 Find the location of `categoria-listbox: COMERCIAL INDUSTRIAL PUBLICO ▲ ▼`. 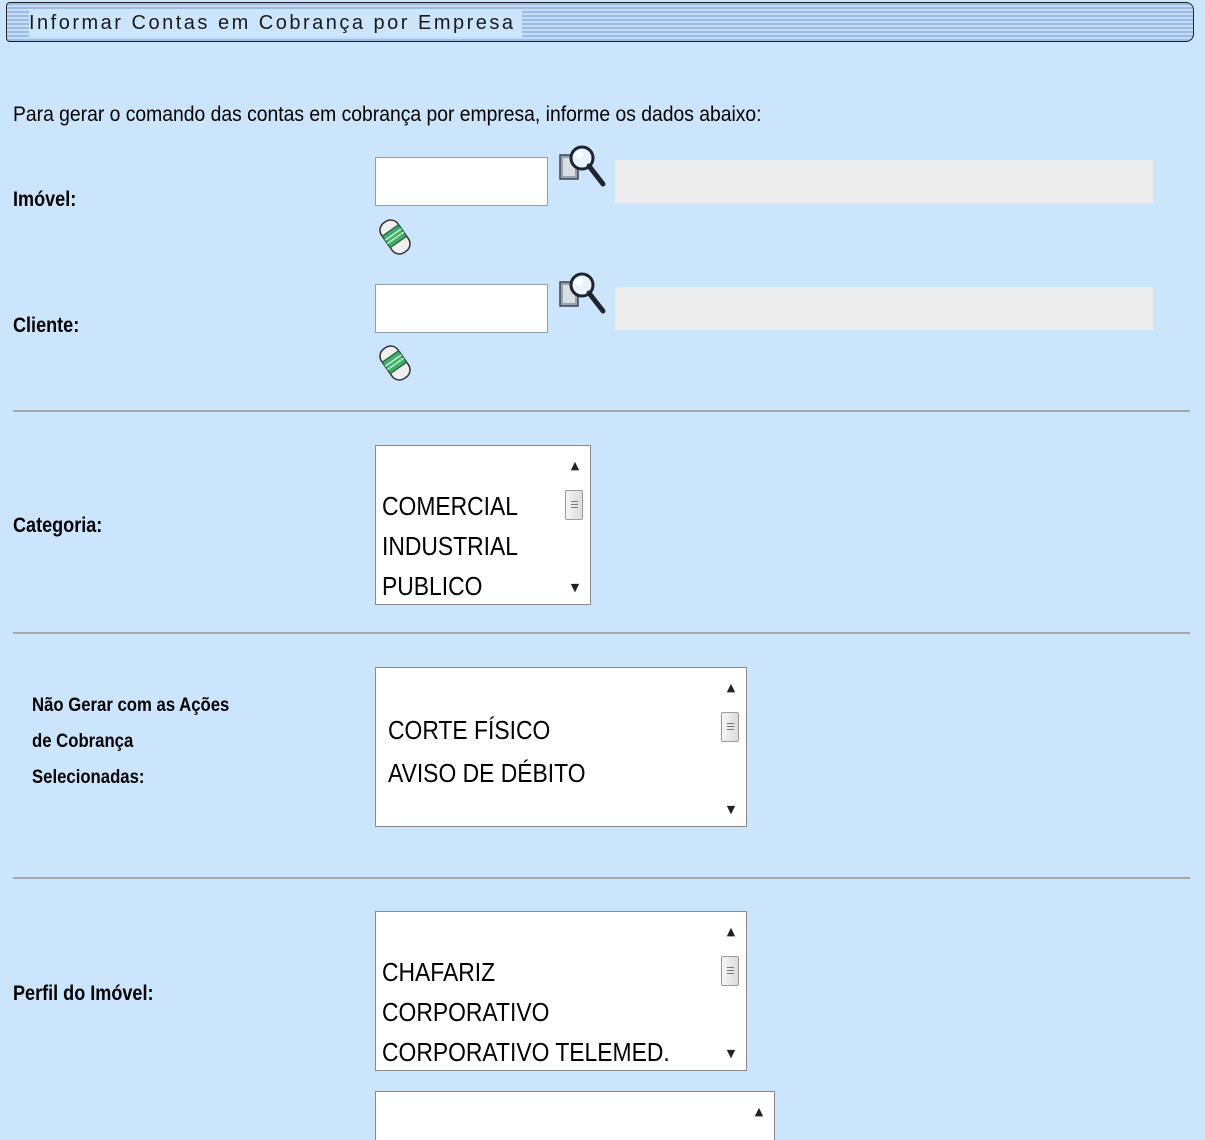

categoria-listbox: COMERCIAL INDUSTRIAL PUBLICO ▲ ▼ is located at coordinates (483, 525).